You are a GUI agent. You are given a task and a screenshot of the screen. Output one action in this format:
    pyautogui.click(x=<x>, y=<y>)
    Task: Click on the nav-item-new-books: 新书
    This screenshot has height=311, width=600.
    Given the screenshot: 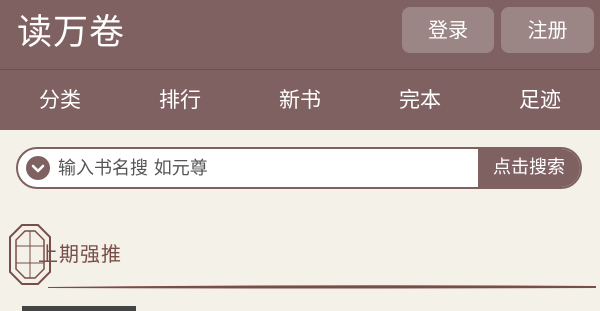 What is the action you would take?
    pyautogui.click(x=300, y=100)
    